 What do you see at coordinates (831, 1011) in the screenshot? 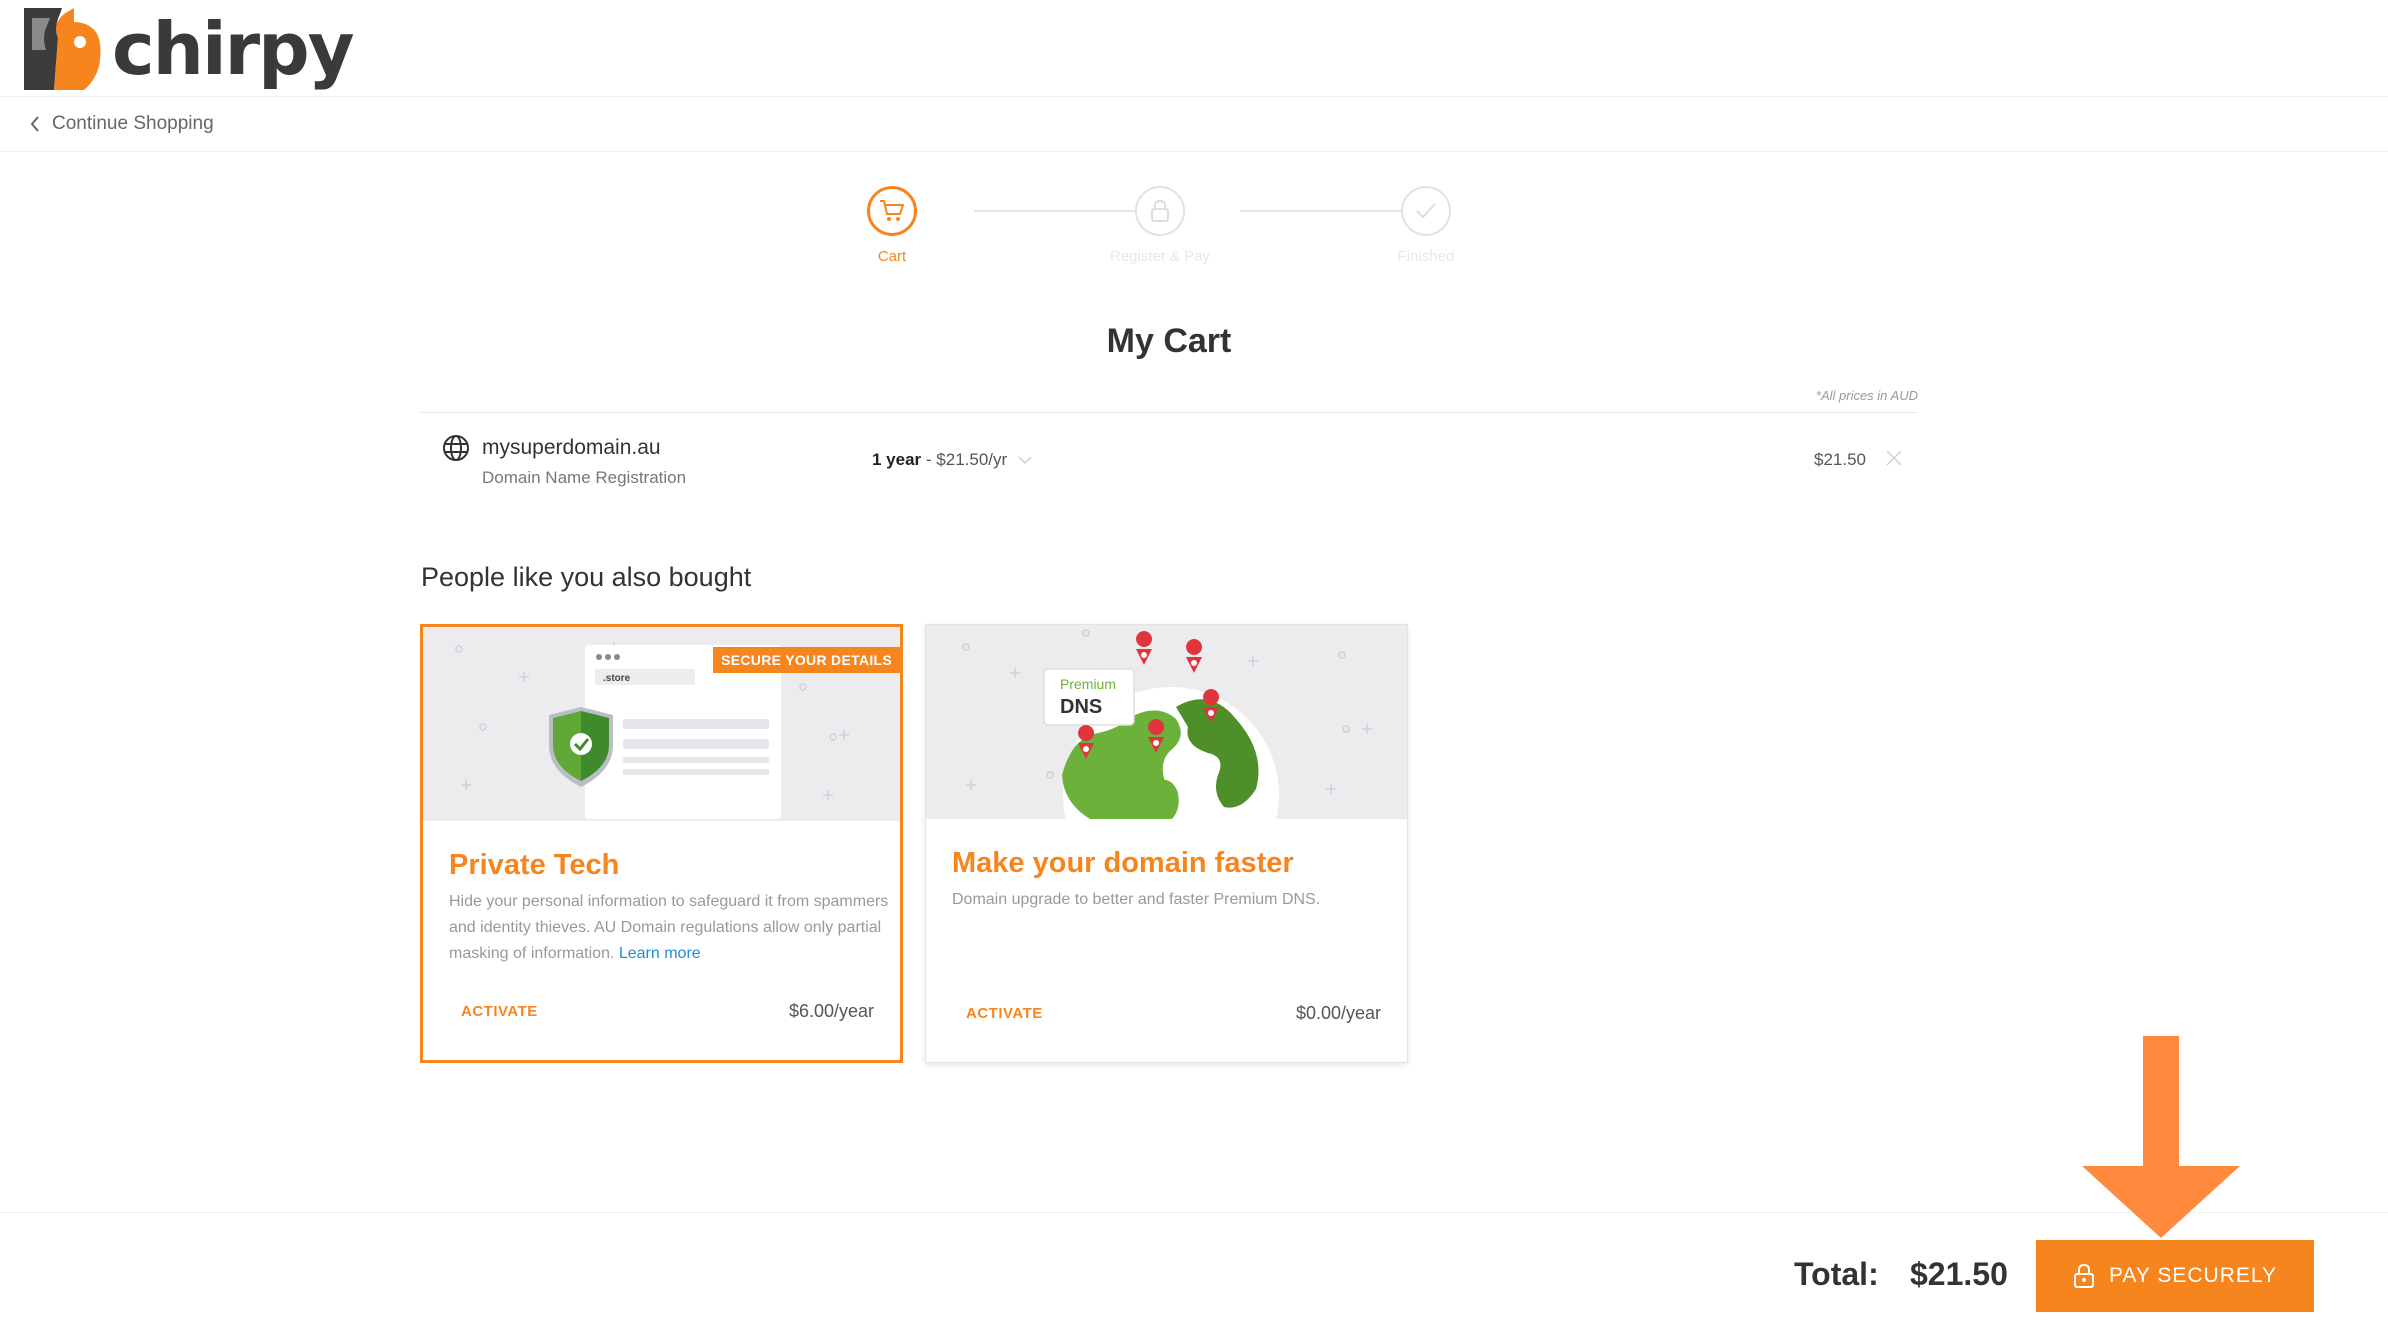
I see `card-price: $6.00/year` at bounding box center [831, 1011].